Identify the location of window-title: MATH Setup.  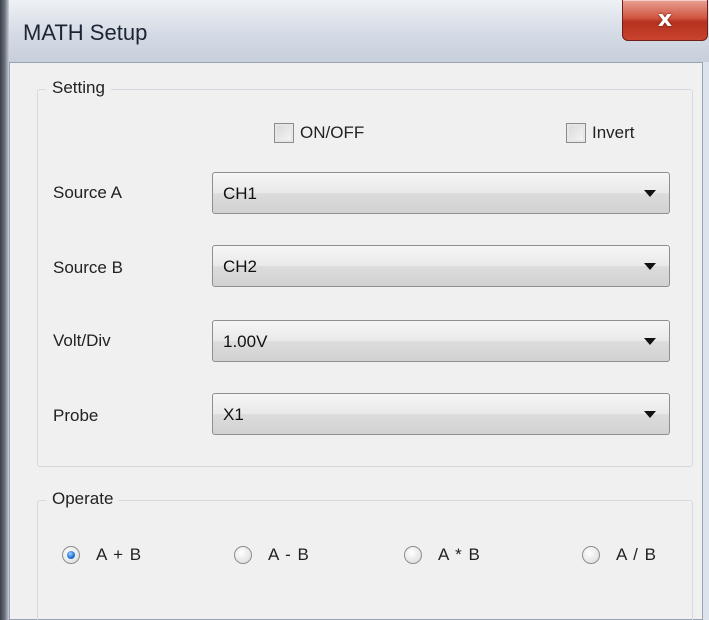
(85, 32).